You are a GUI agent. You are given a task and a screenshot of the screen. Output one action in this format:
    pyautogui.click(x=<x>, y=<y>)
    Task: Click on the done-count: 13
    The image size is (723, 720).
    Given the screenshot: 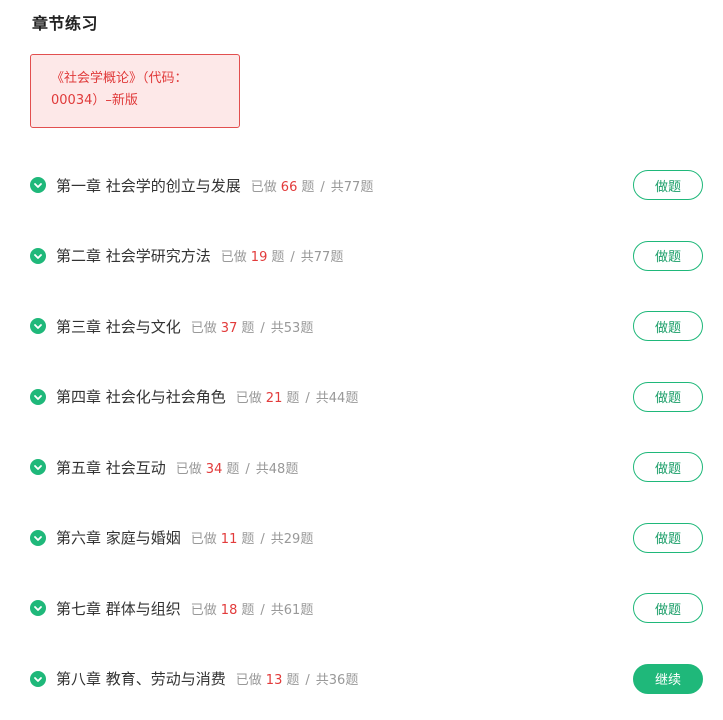 What is the action you would take?
    pyautogui.click(x=274, y=681)
    